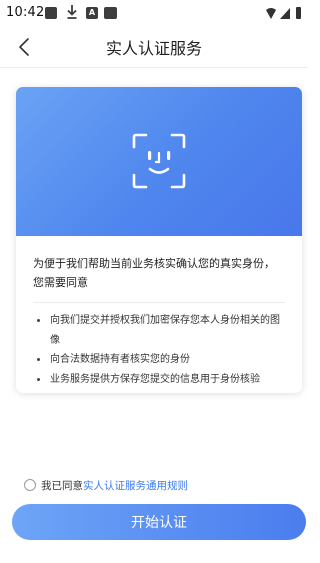 Image resolution: width=320 pixels, height=563 pixels. What do you see at coordinates (271, 13) in the screenshot?
I see `wifi-icon` at bounding box center [271, 13].